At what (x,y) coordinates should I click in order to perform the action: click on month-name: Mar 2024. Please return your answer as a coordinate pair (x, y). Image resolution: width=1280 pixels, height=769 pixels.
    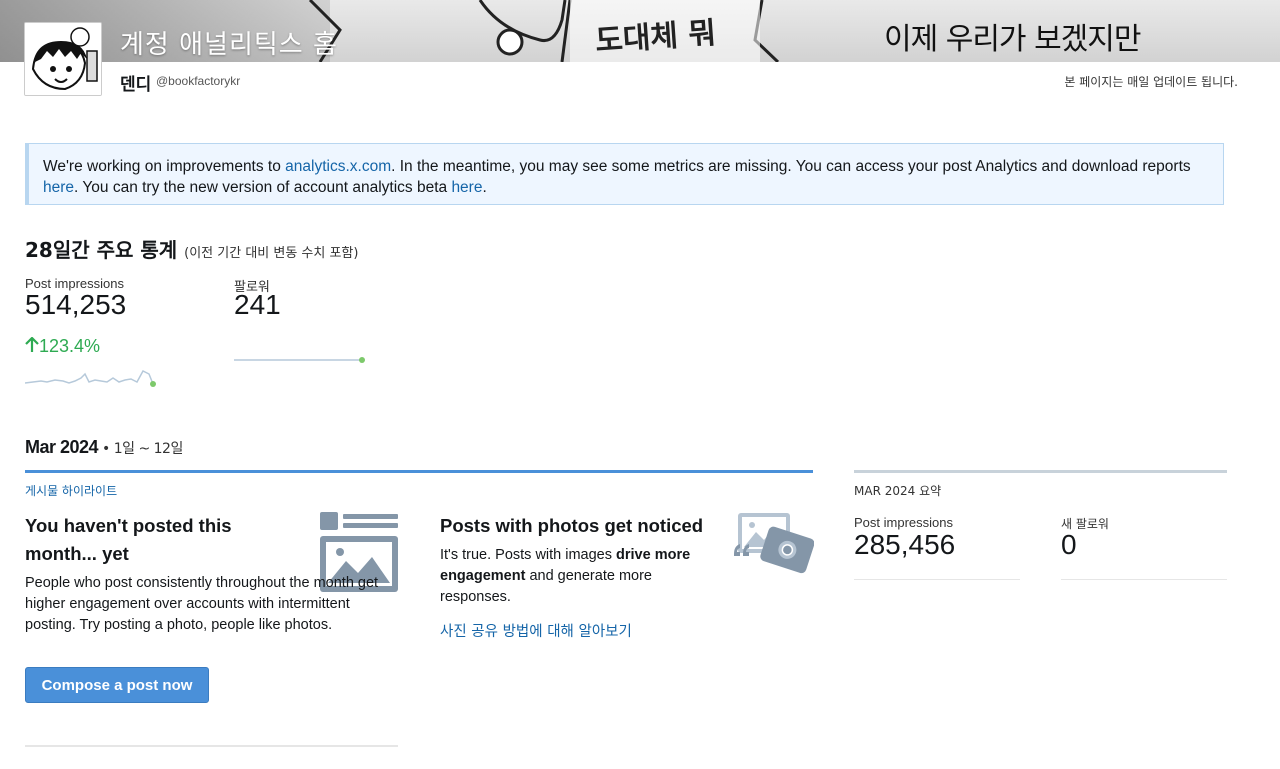
    Looking at the image, I should click on (62, 447).